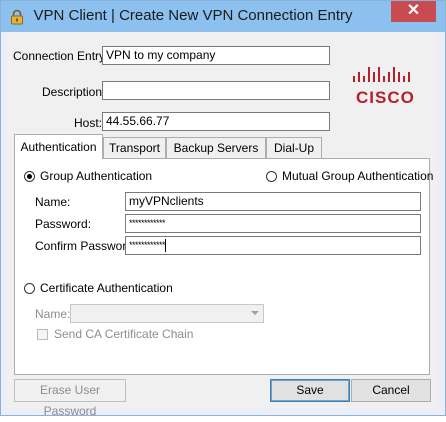  Describe the element at coordinates (61, 56) in the screenshot. I see `connection-entry-label: Connection Entry:` at that location.